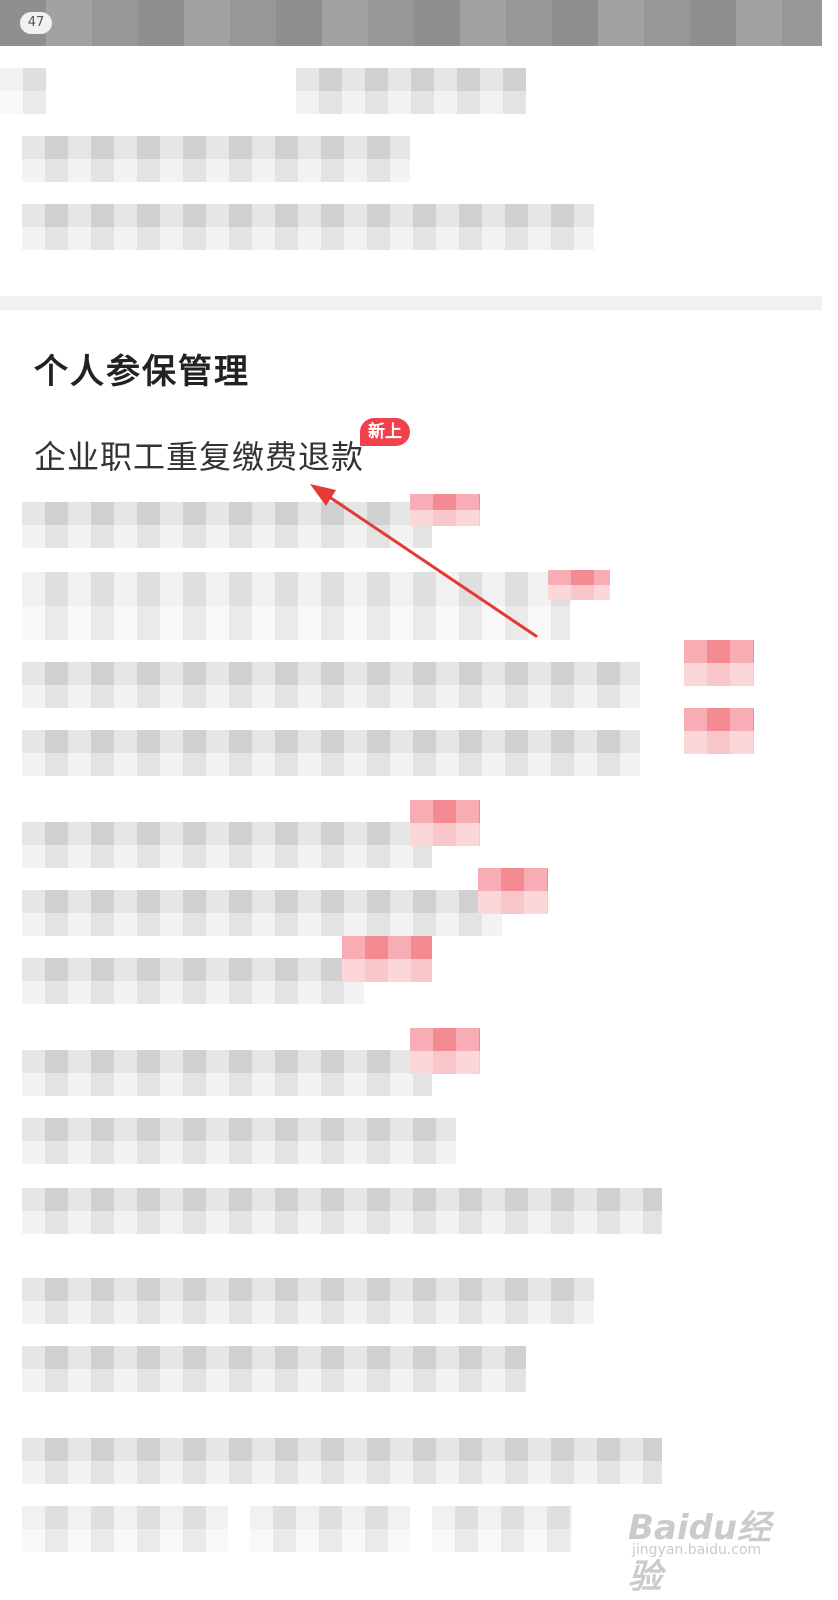 This screenshot has height=1600, width=838. Describe the element at coordinates (830, 800) in the screenshot. I see `page-edge` at that location.